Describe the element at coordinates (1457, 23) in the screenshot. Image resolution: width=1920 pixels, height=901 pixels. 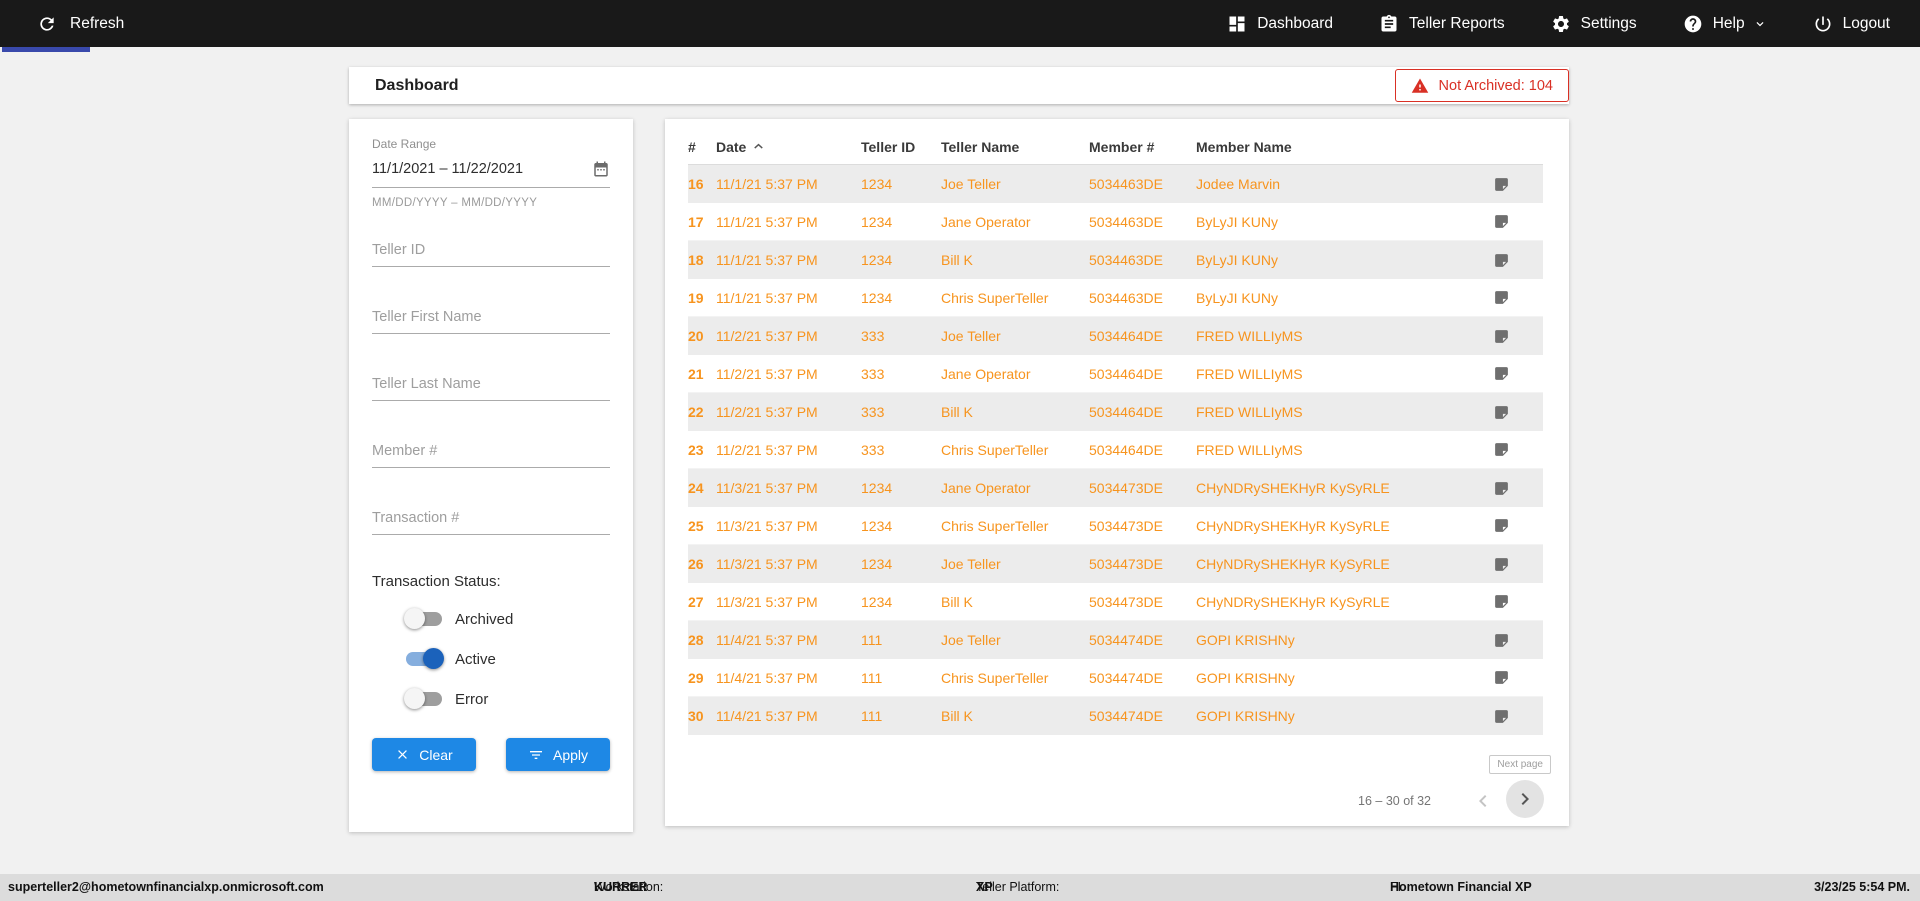
I see `nav-teller-reports-label: Teller Reports` at that location.